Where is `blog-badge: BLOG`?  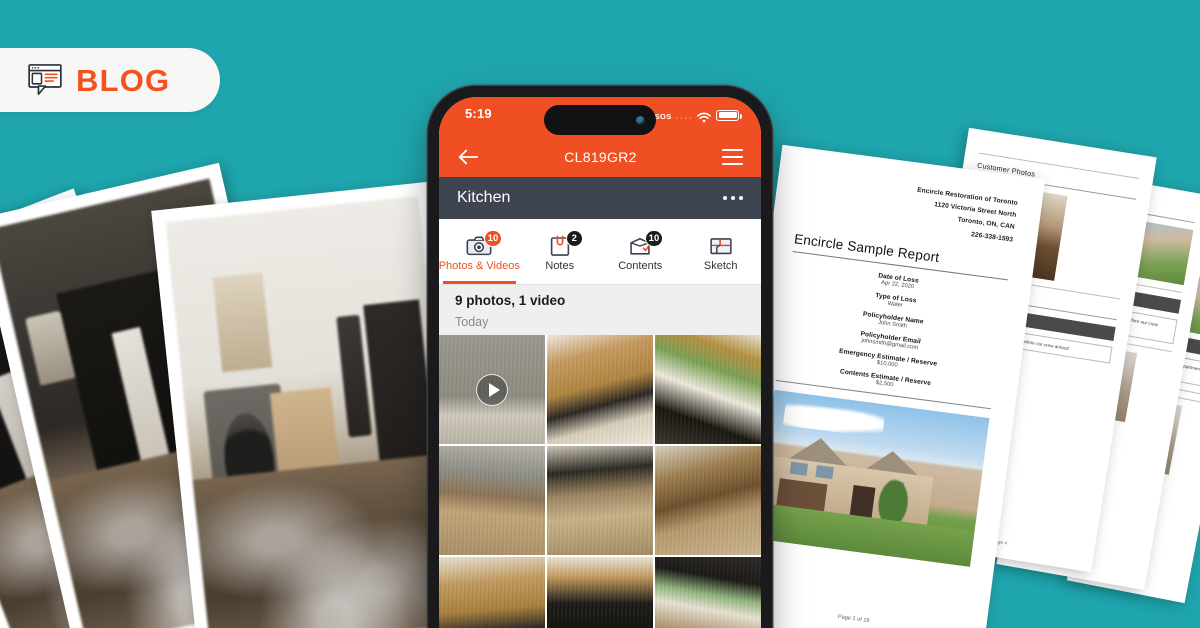 blog-badge: BLOG is located at coordinates (110, 80).